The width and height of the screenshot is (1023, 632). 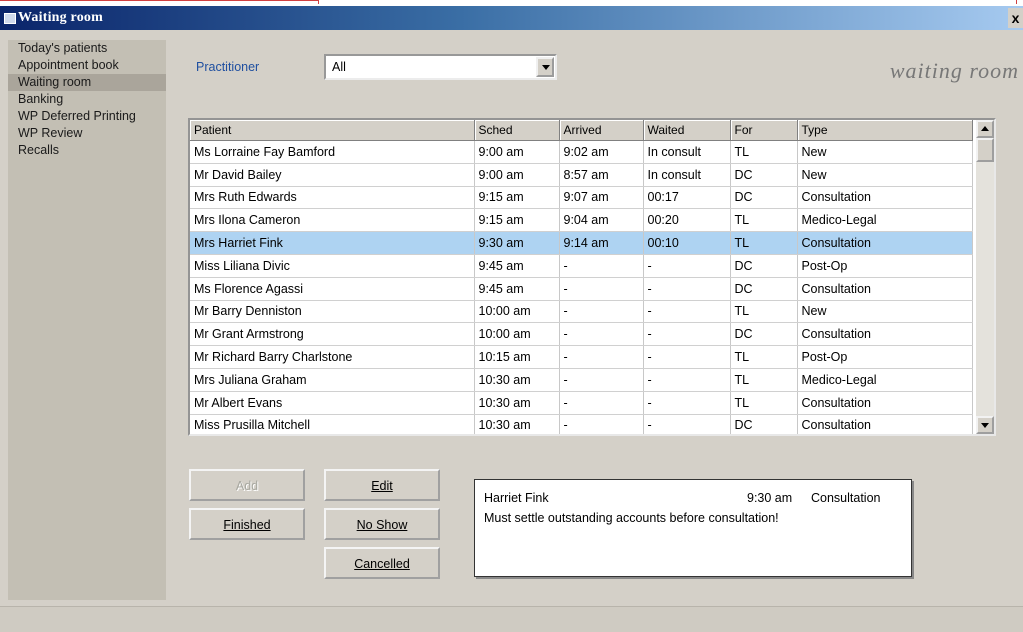 What do you see at coordinates (332, 424) in the screenshot?
I see `table-cell: Miss Prusilla Mitchell` at bounding box center [332, 424].